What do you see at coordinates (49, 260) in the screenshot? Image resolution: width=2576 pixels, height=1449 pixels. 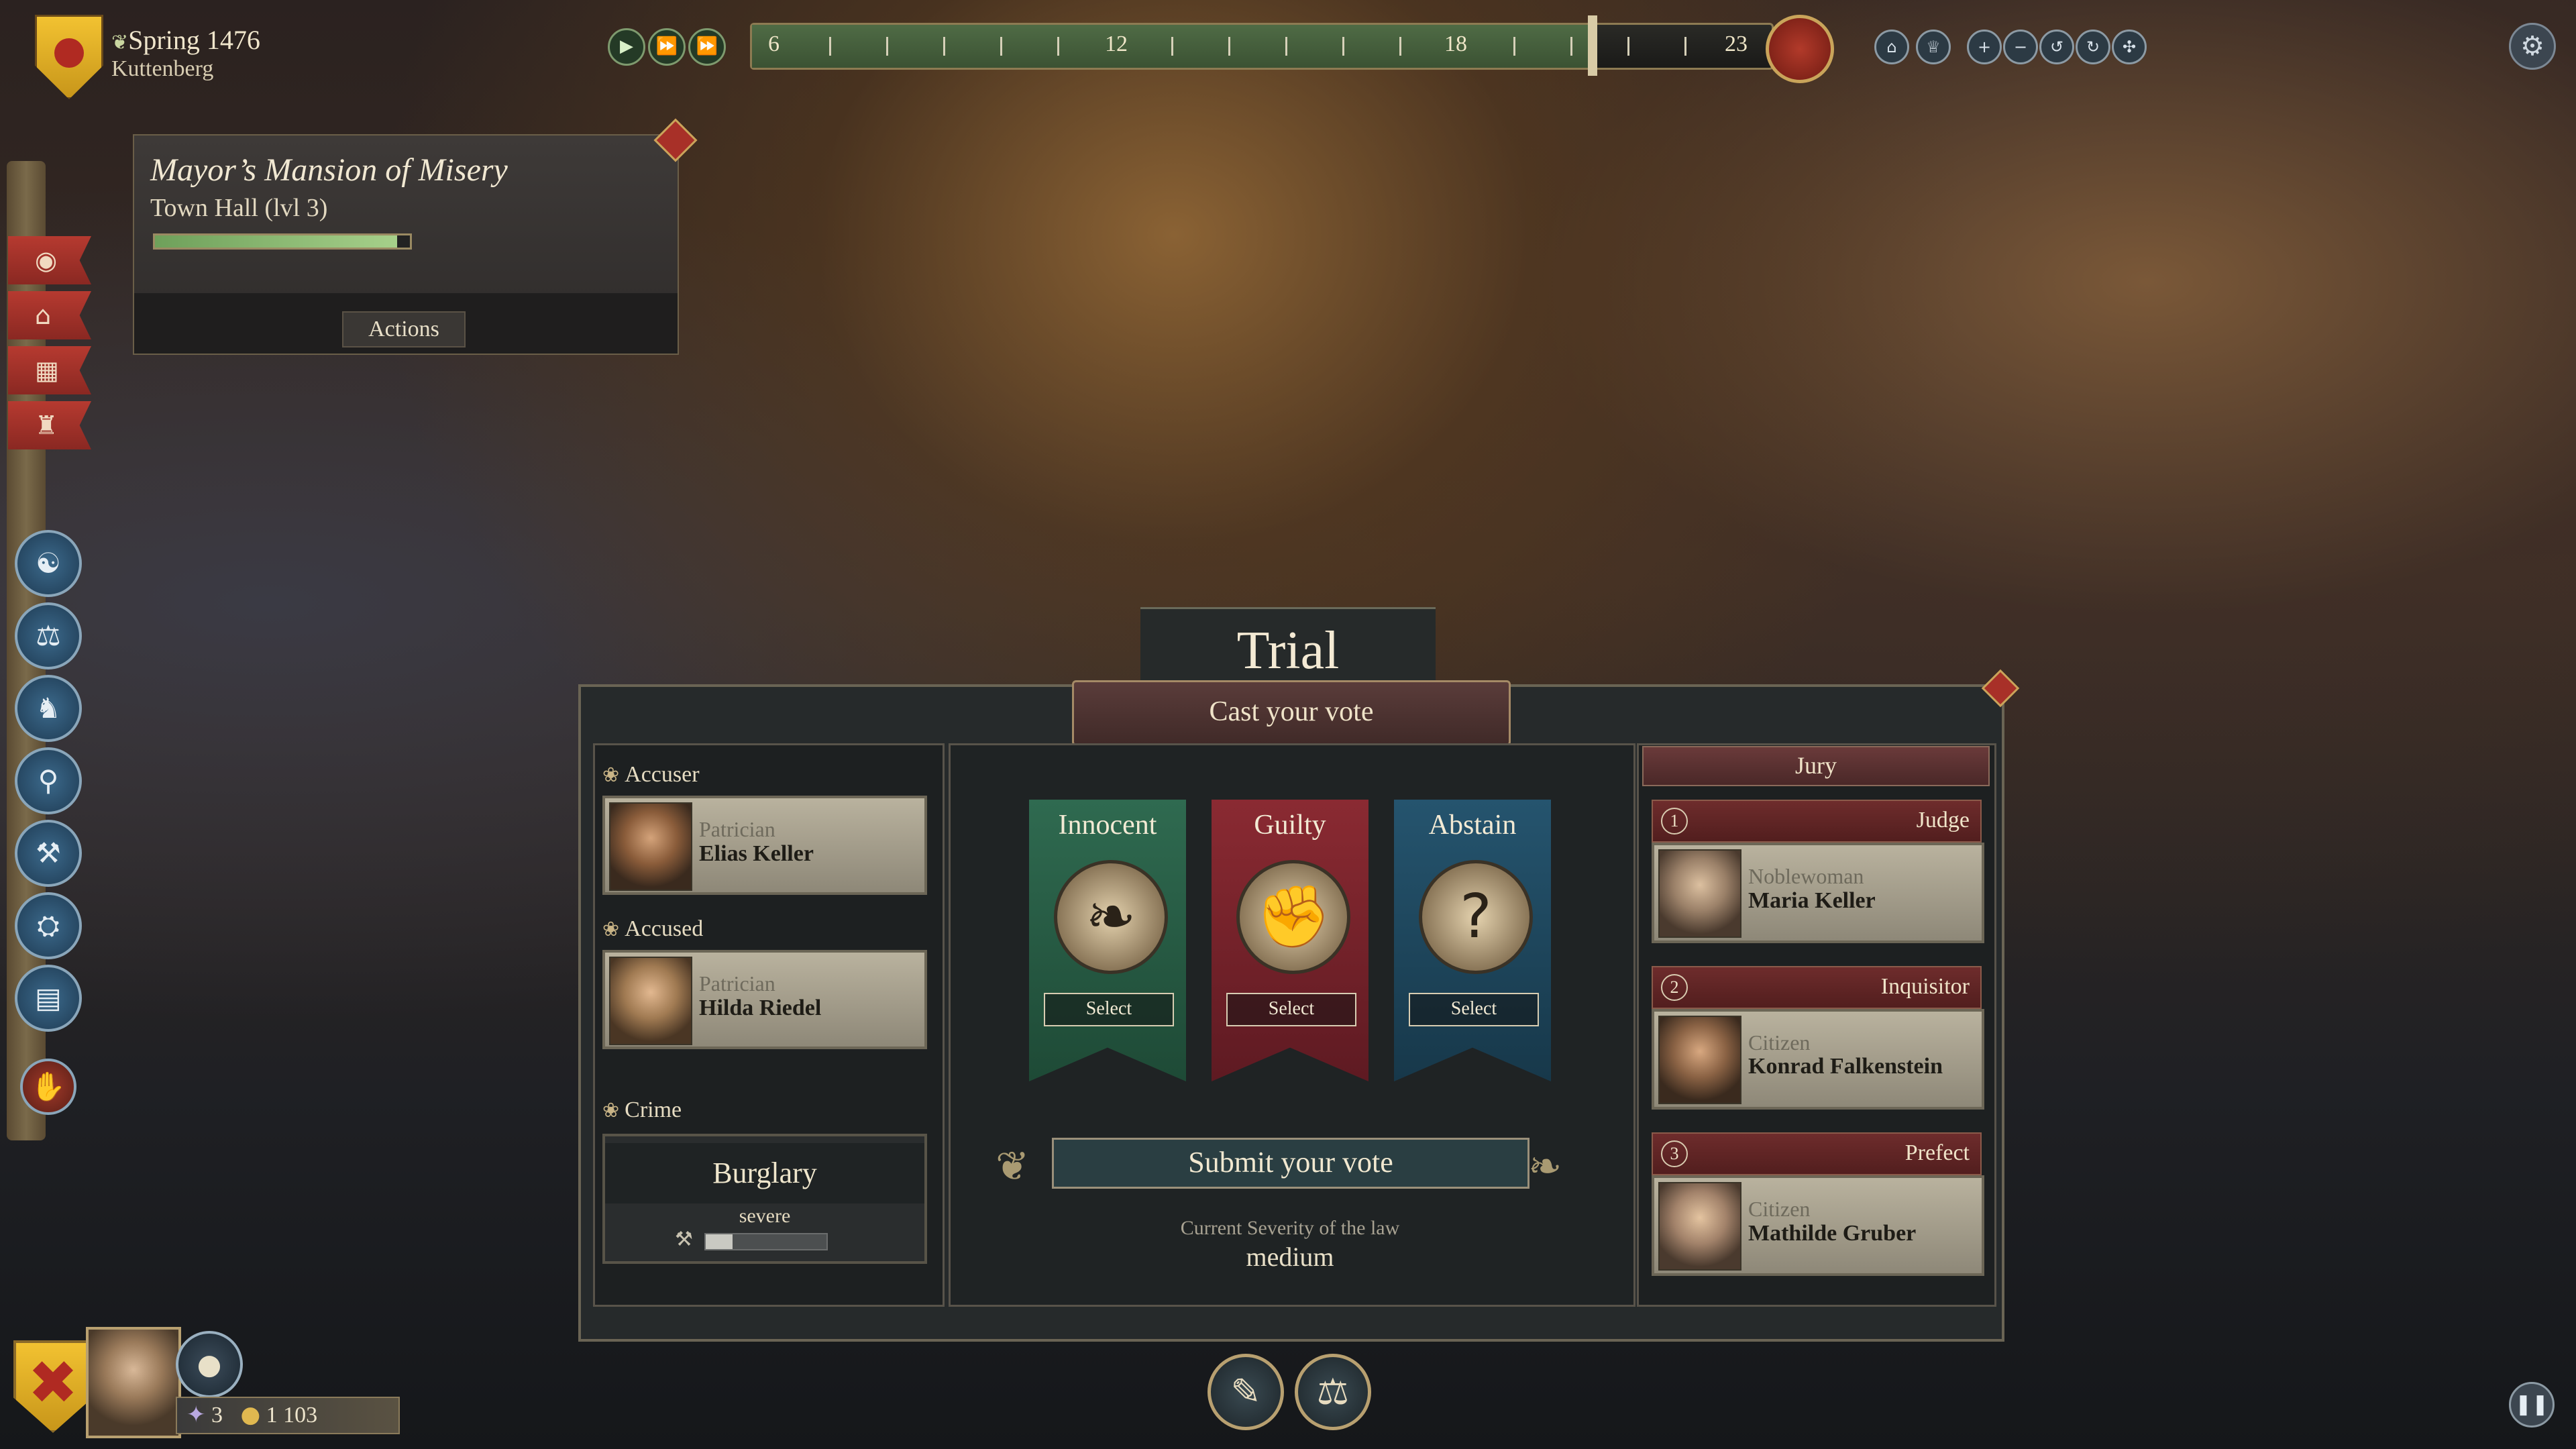 I see `coins-tab-icon: ◉` at bounding box center [49, 260].